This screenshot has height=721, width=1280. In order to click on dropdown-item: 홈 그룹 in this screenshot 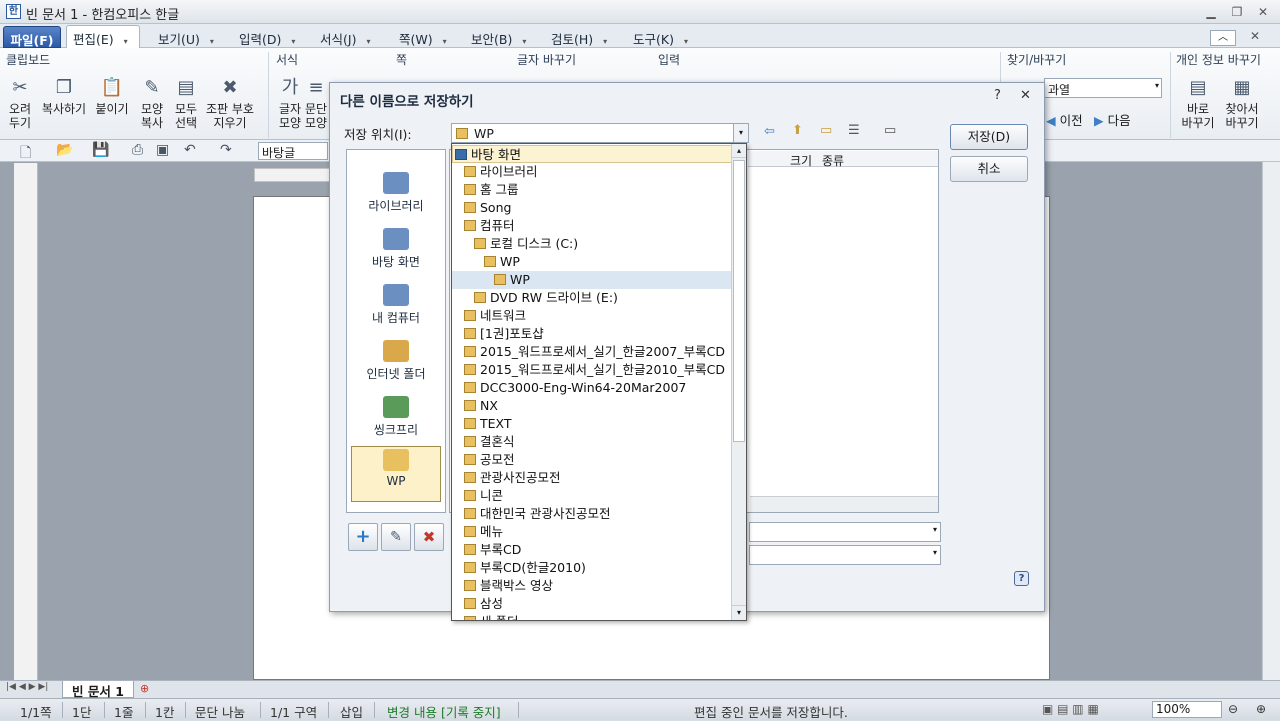, I will do `click(592, 190)`.